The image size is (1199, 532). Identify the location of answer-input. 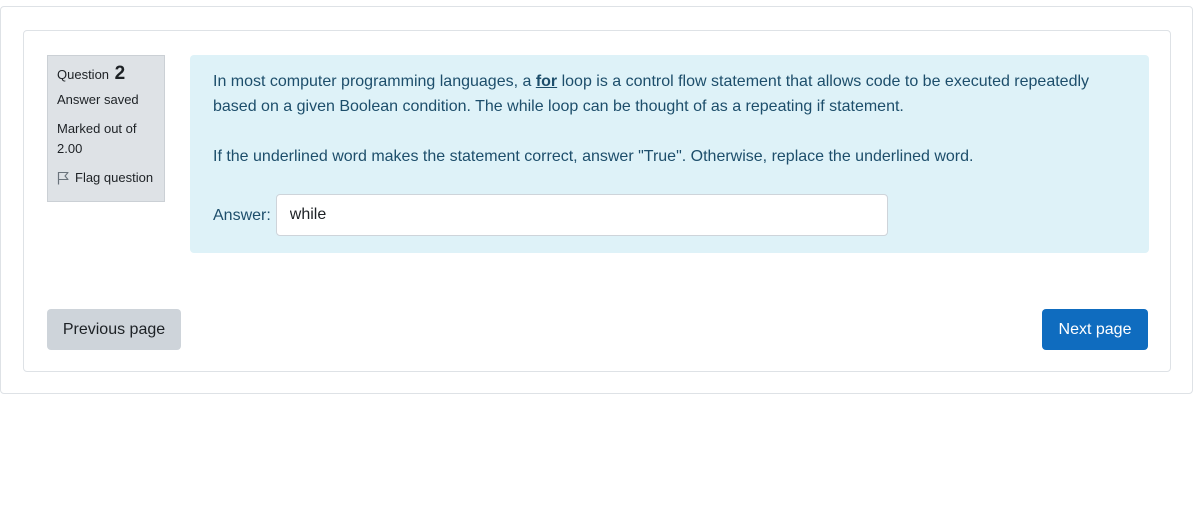
(581, 215).